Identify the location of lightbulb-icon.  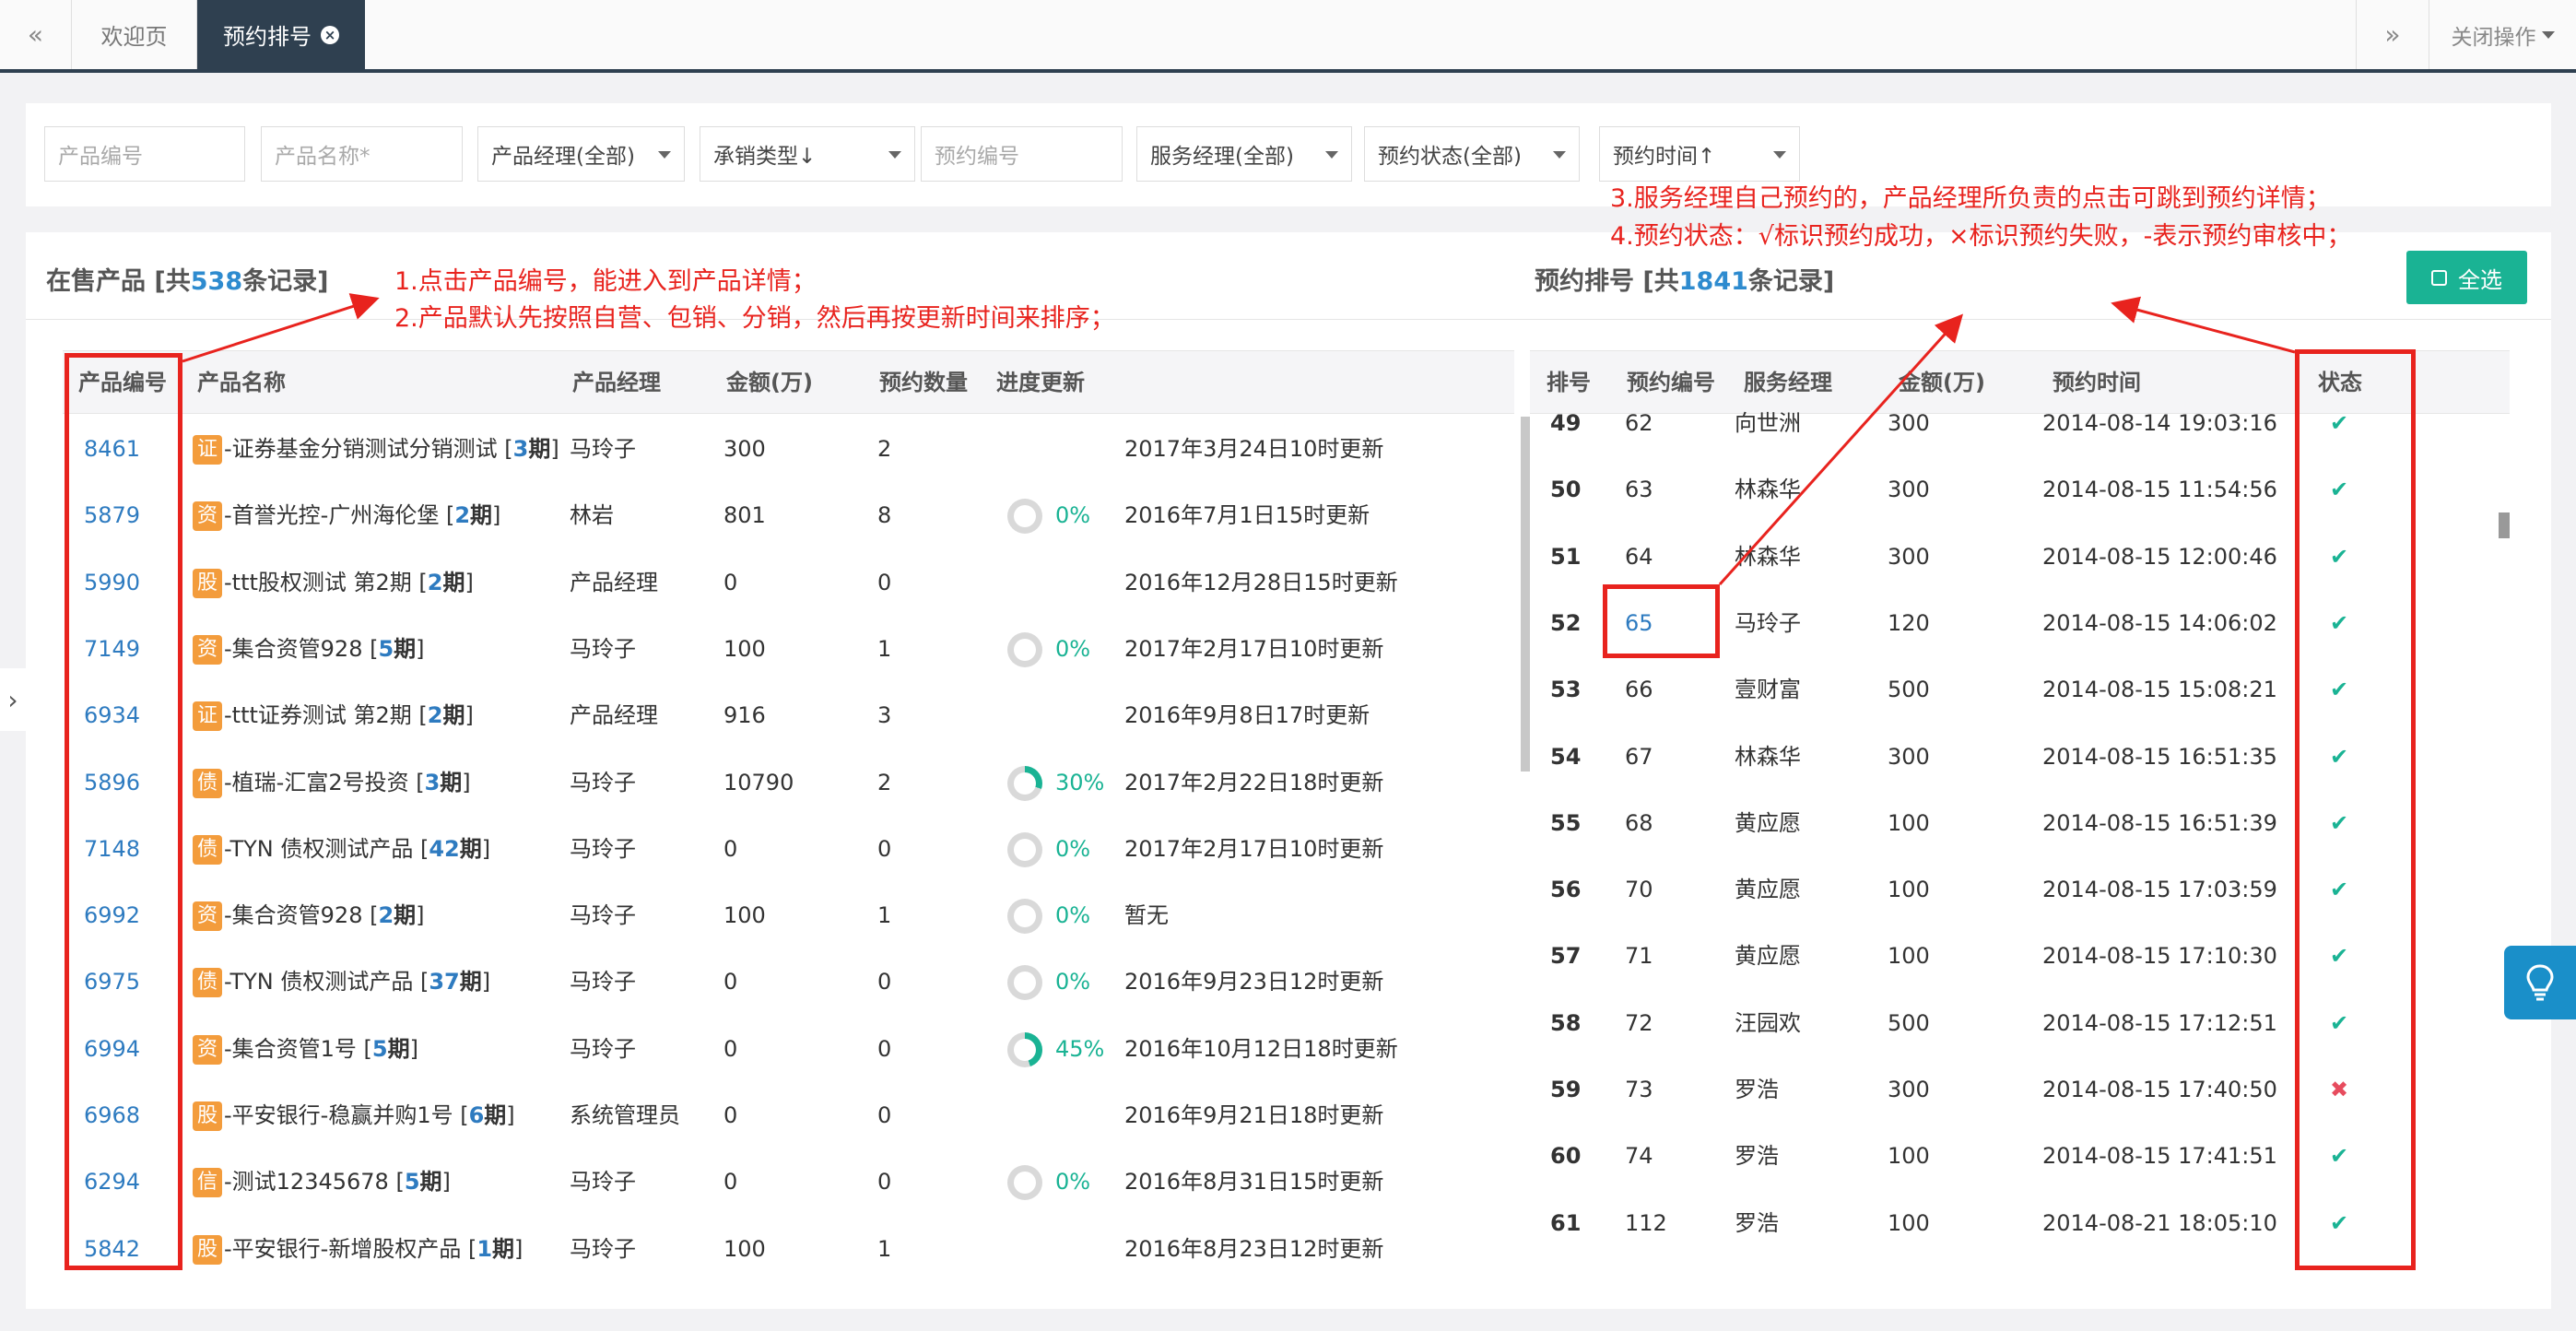
(2540, 982).